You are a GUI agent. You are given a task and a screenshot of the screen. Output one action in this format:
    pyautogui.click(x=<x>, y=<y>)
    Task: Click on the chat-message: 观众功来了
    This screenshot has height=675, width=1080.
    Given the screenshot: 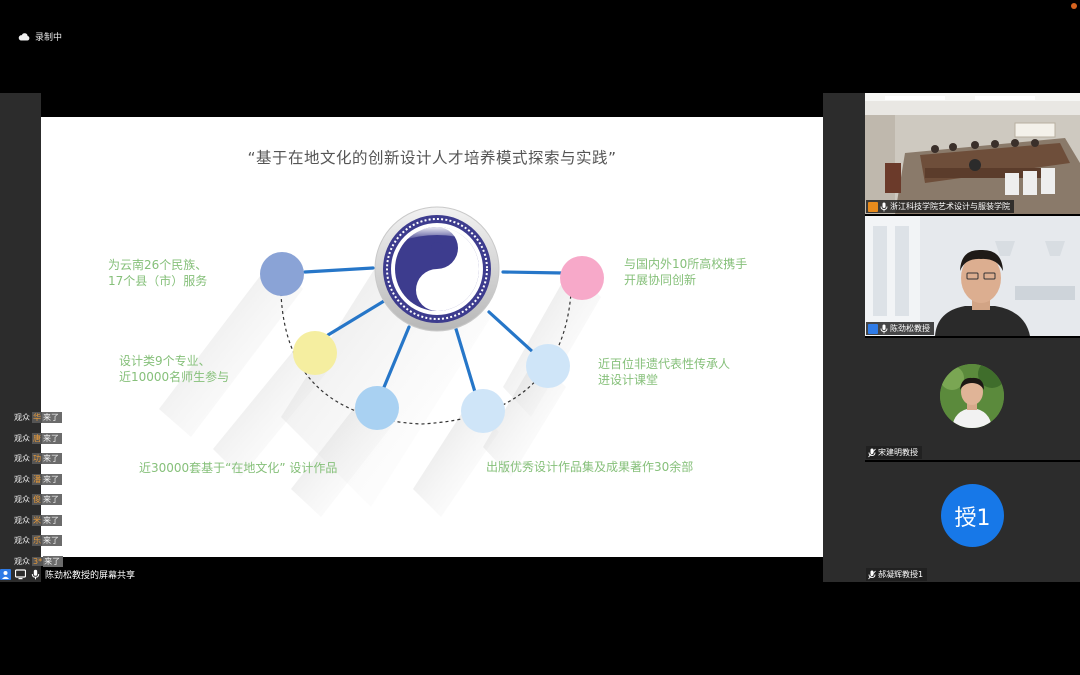 What is the action you would take?
    pyautogui.click(x=38, y=458)
    